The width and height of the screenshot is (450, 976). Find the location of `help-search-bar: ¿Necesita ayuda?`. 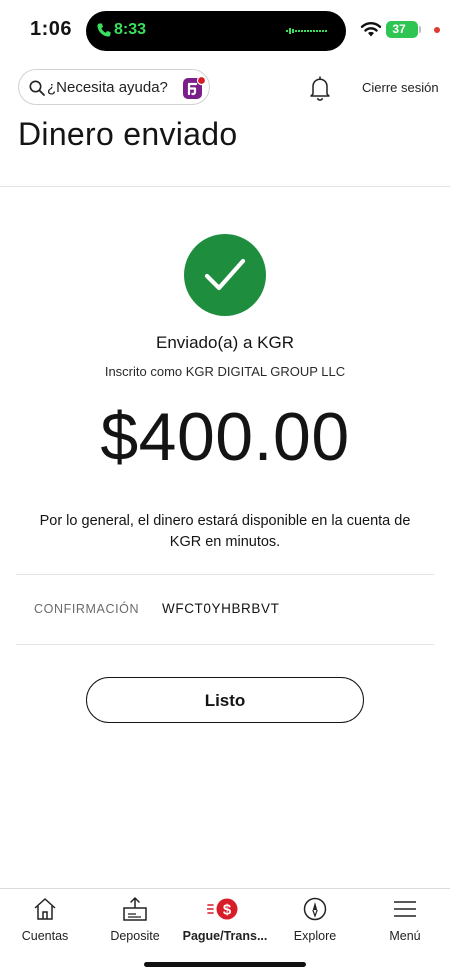

help-search-bar: ¿Necesita ayuda? is located at coordinates (114, 87).